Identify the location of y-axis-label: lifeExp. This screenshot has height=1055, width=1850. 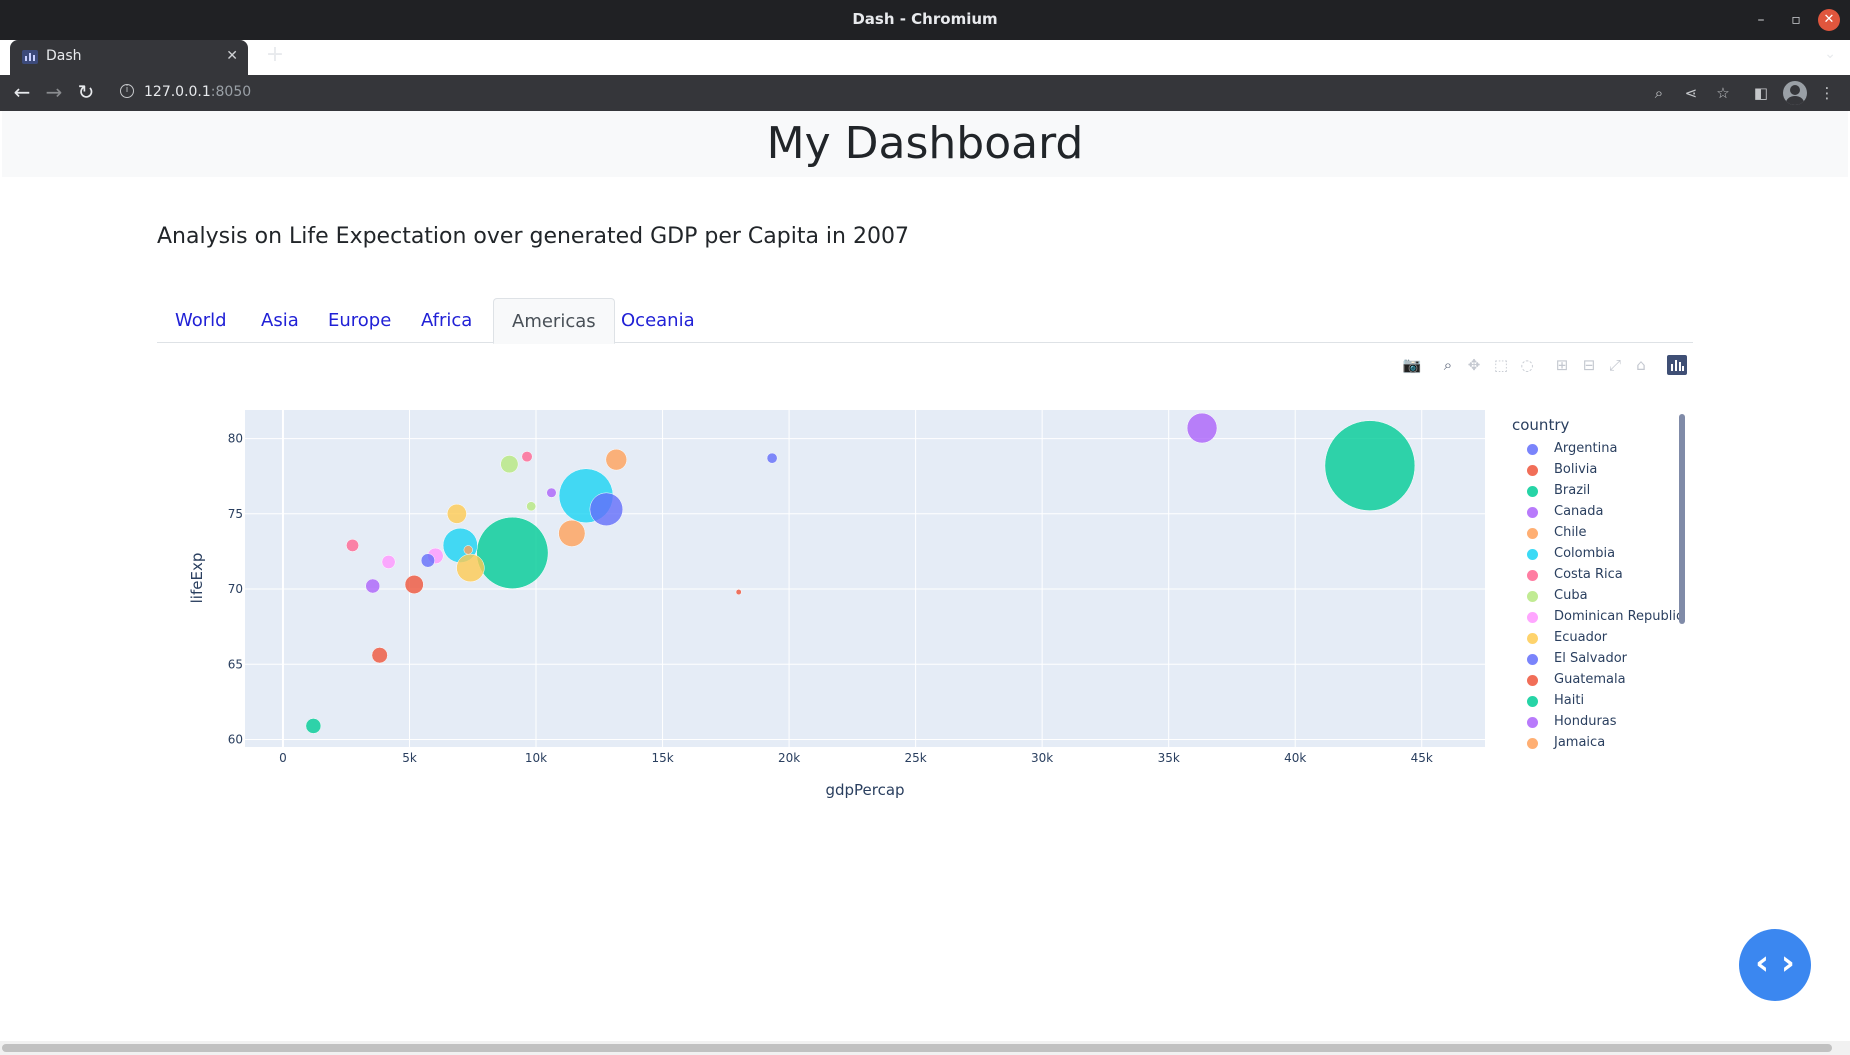
(197, 578).